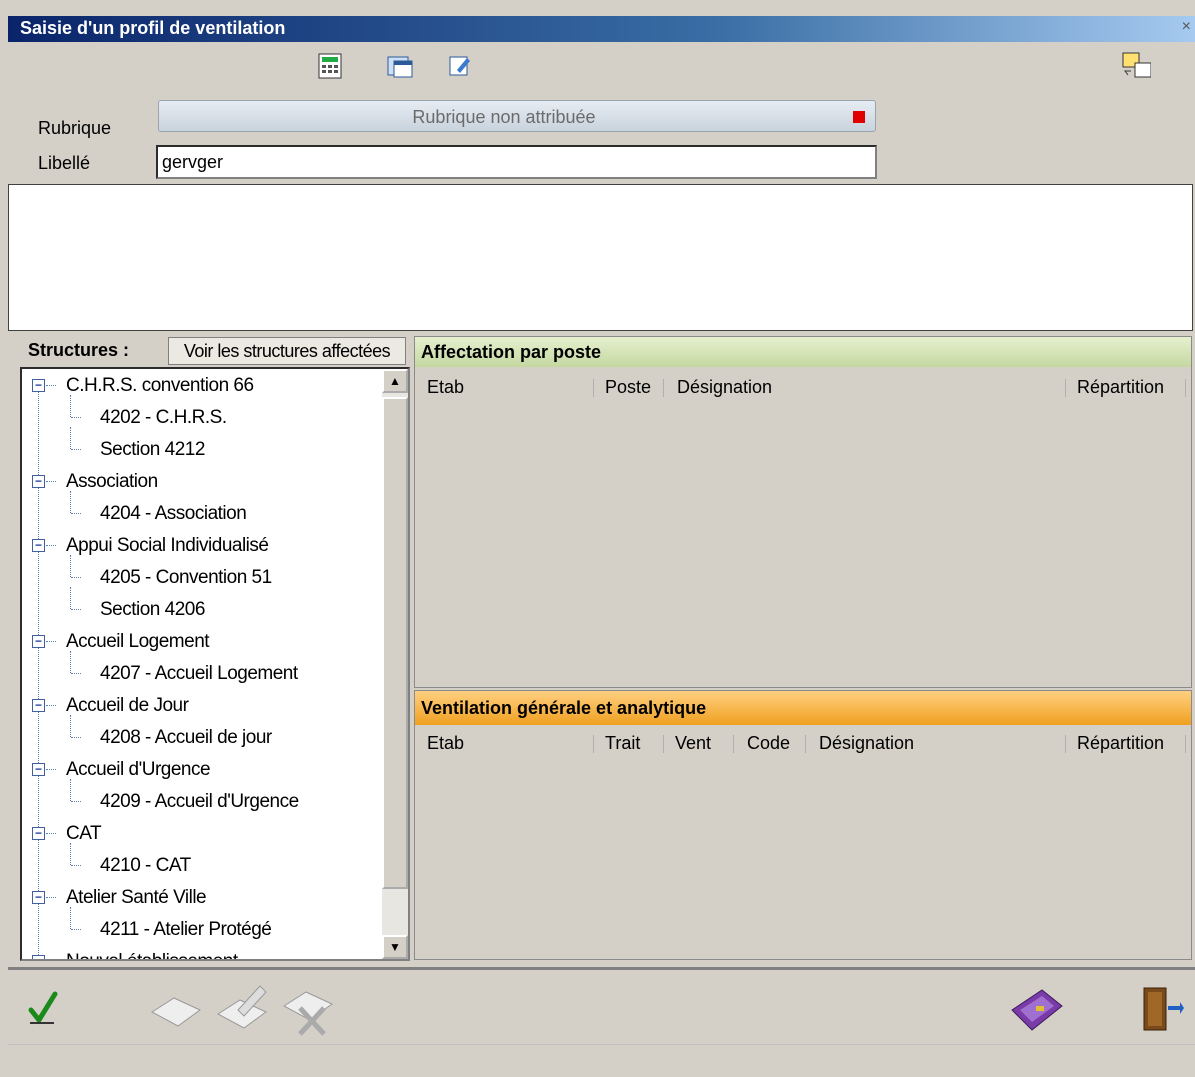 The image size is (1195, 1077). Describe the element at coordinates (160, 386) in the screenshot. I see `tree-node-establishment: C.H.R.S. convention 66` at that location.